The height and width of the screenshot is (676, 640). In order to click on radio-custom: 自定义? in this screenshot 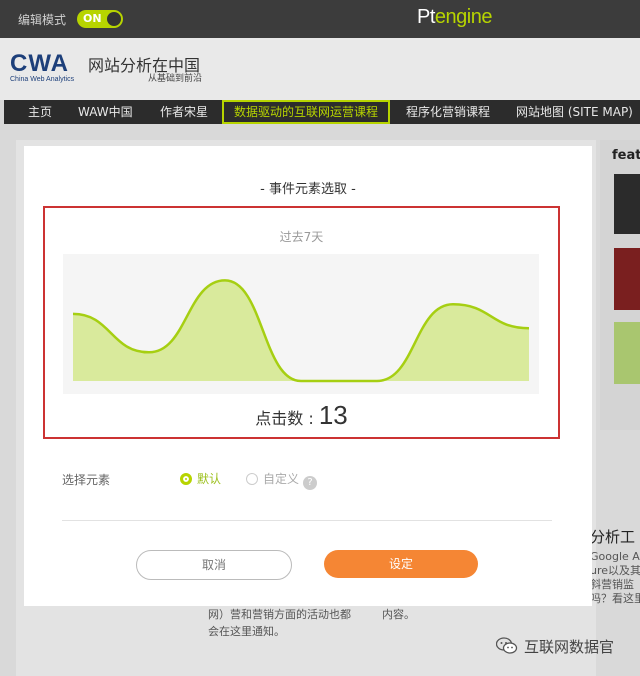, I will do `click(282, 480)`.